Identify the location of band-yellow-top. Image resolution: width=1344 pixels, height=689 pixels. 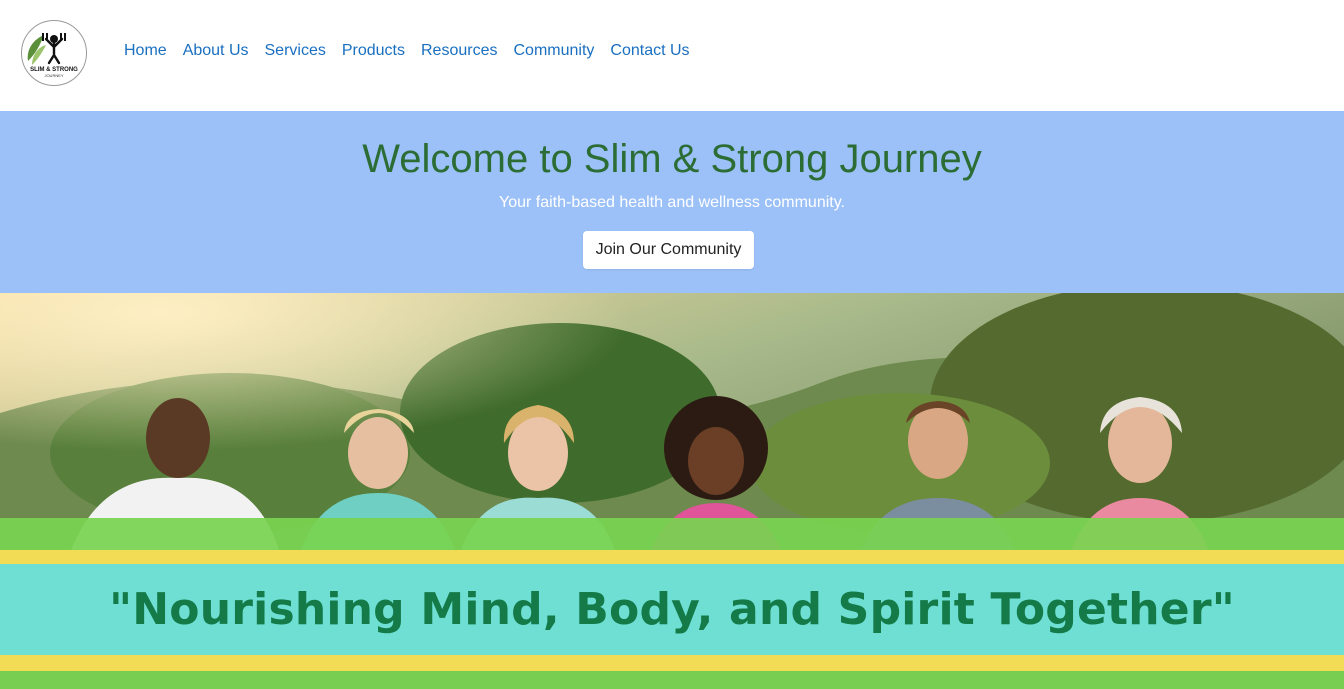
(672, 557).